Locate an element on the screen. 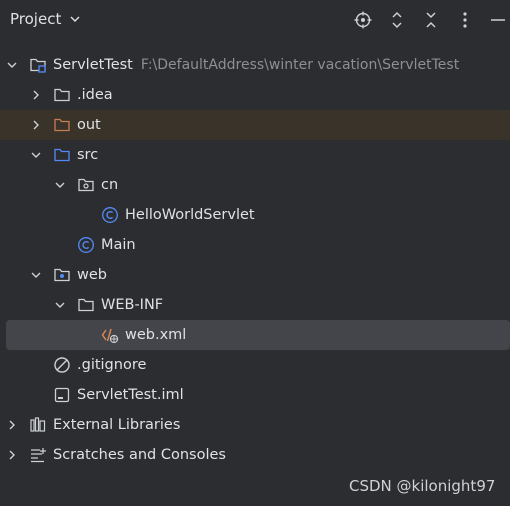 Image resolution: width=510 pixels, height=506 pixels. tree-item-label: External Libraries is located at coordinates (117, 425).